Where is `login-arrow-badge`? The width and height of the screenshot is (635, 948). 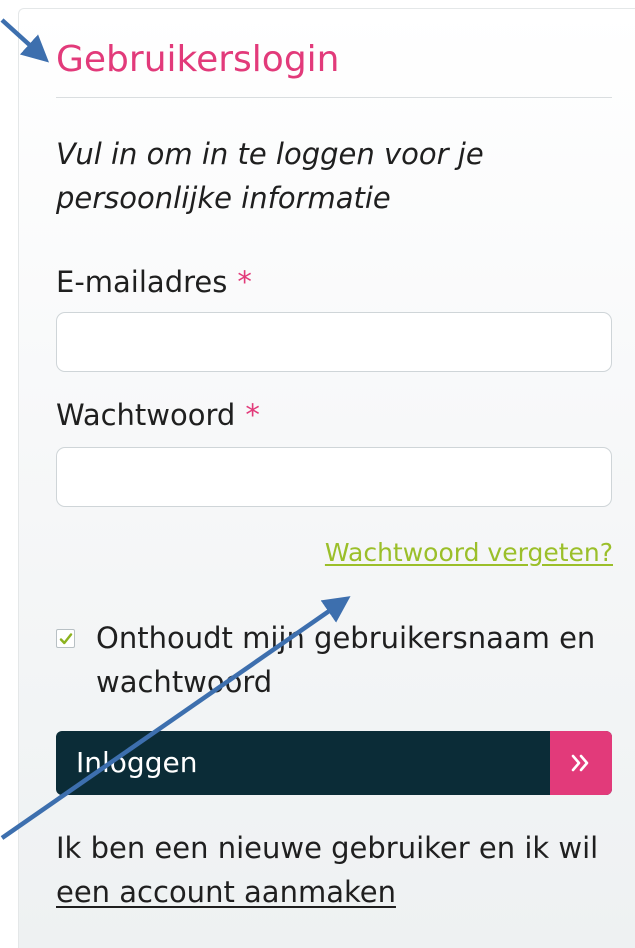
login-arrow-badge is located at coordinates (581, 763).